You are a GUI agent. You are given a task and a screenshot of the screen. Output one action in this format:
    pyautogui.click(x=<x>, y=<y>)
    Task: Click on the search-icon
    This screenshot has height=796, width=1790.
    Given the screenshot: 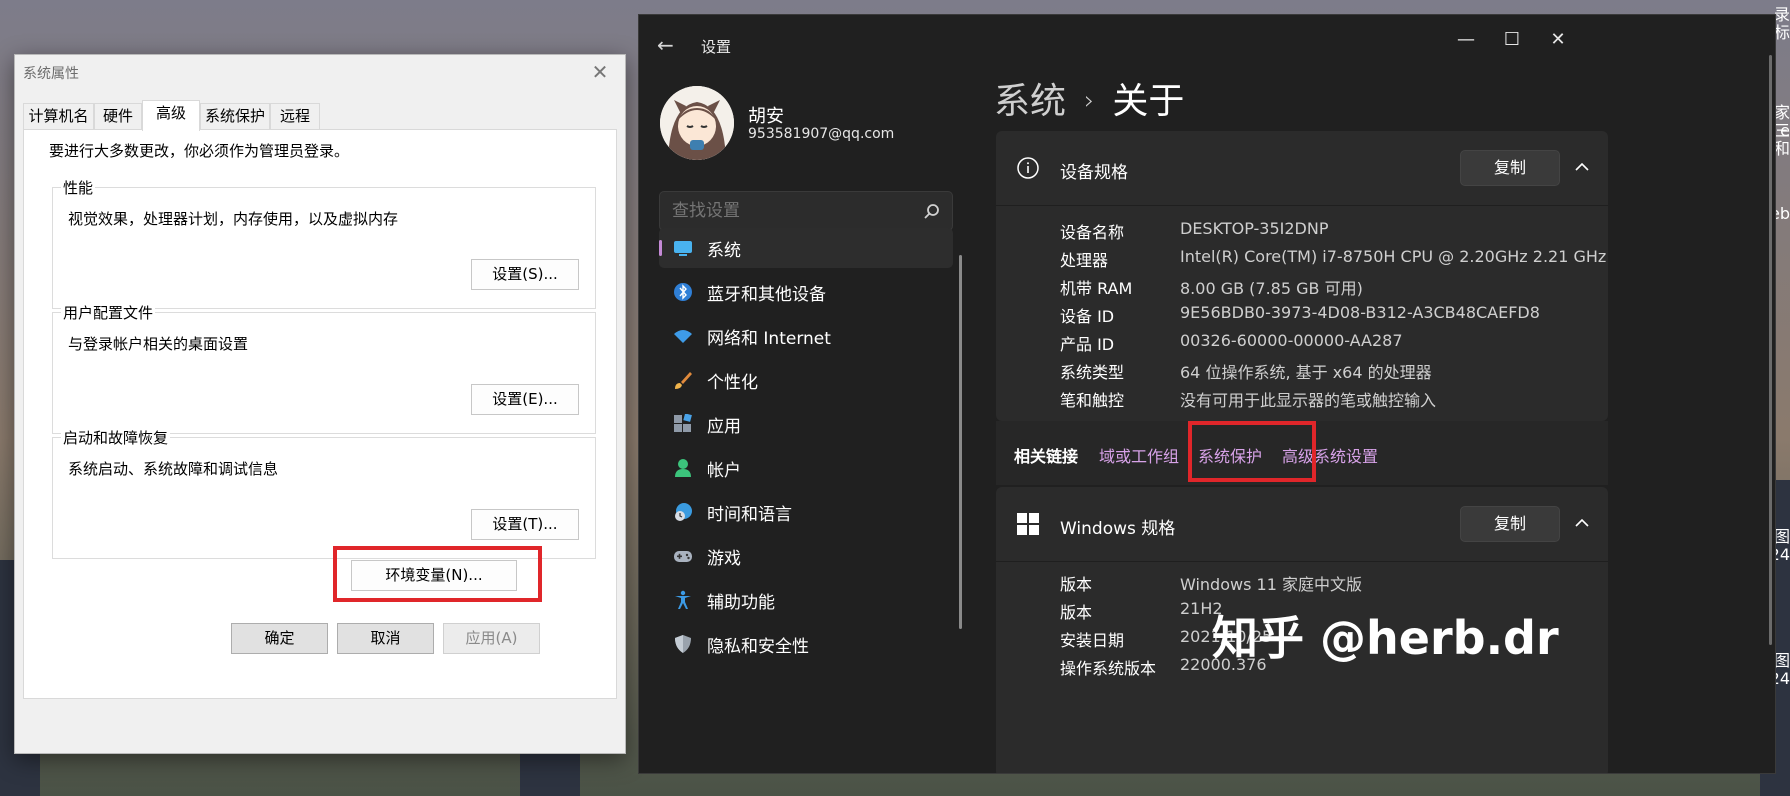 What is the action you would take?
    pyautogui.click(x=932, y=212)
    